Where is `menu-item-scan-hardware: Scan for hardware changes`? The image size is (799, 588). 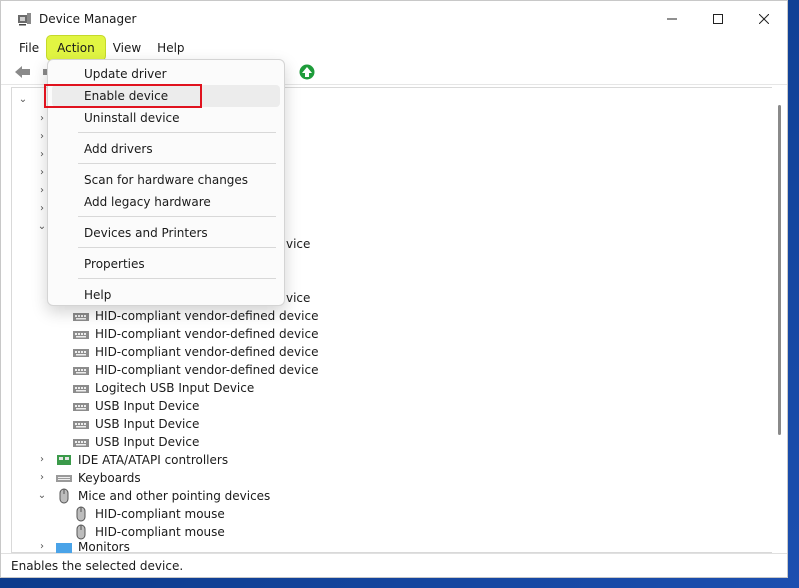
menu-item-scan-hardware: Scan for hardware changes is located at coordinates (166, 180).